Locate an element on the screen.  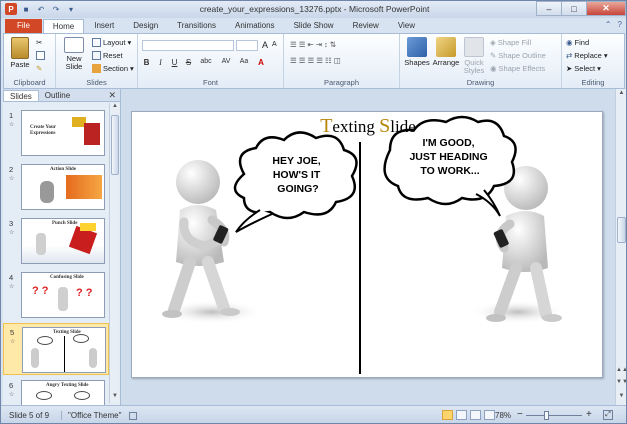
thumbnail-image: Action Slide is located at coordinates (63, 187).